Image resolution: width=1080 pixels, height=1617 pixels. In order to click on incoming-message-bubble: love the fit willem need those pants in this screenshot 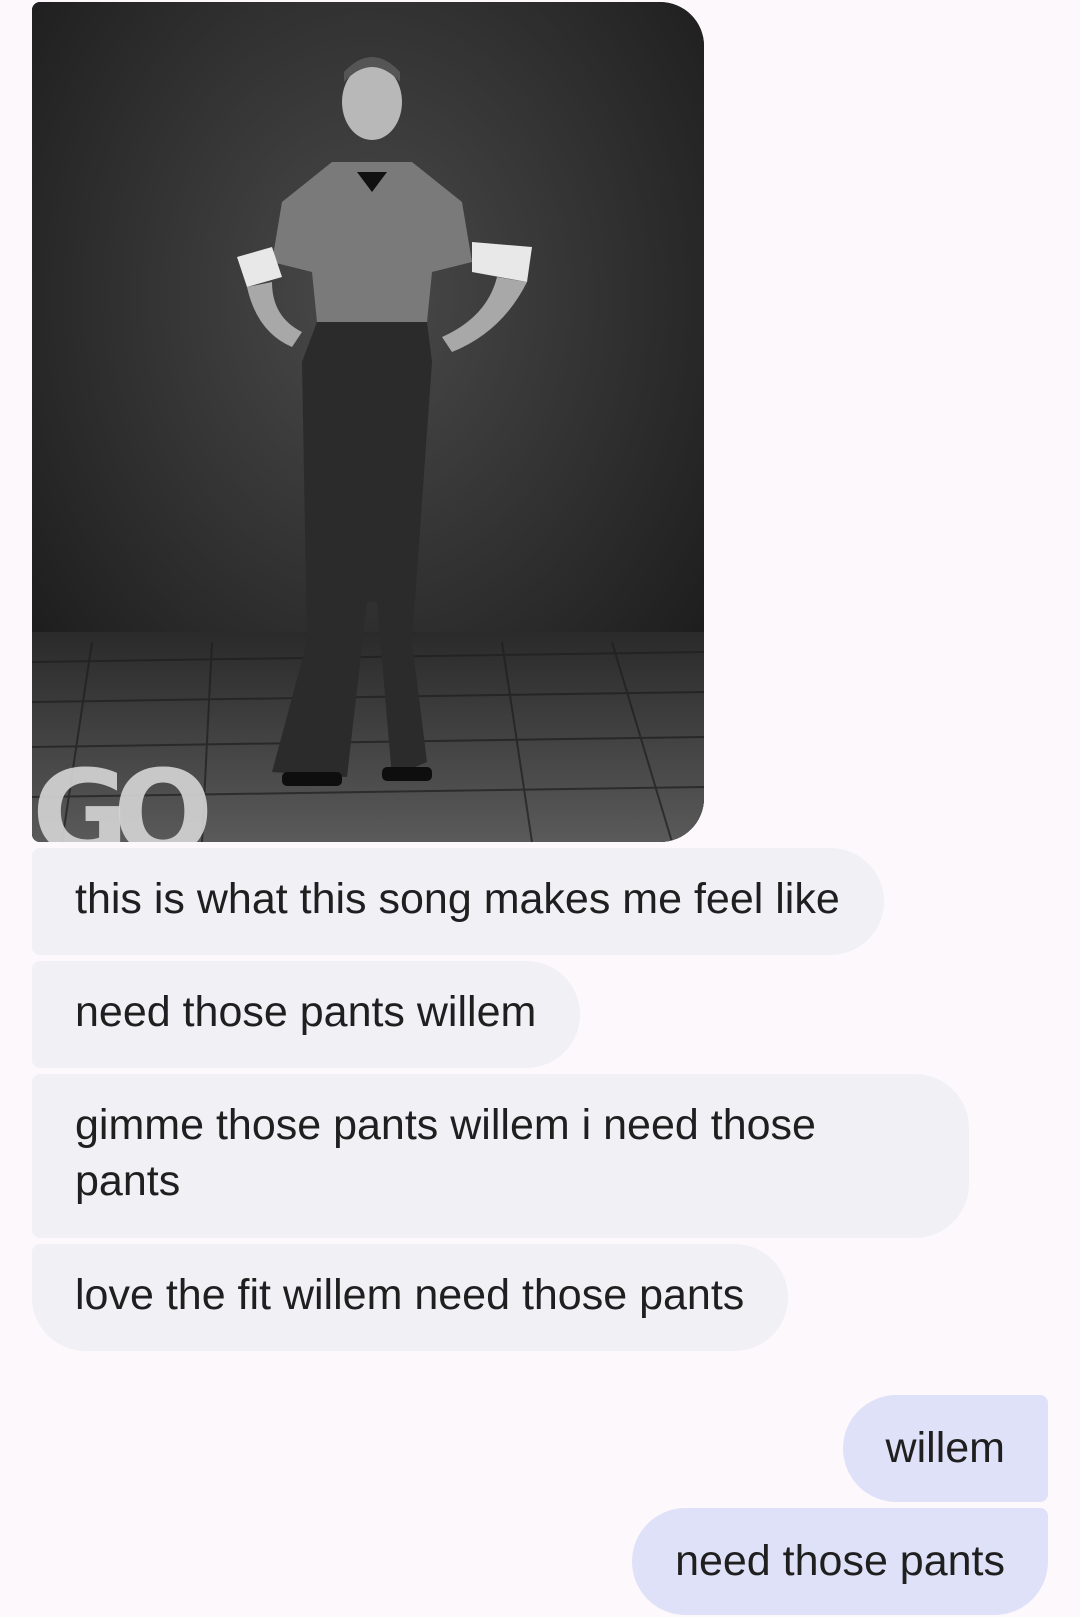, I will do `click(410, 1297)`.